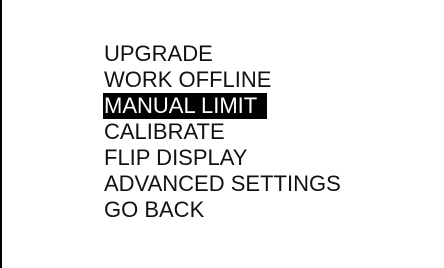  Describe the element at coordinates (164, 131) in the screenshot. I see `menu-item-label: CALIBRATE` at that location.